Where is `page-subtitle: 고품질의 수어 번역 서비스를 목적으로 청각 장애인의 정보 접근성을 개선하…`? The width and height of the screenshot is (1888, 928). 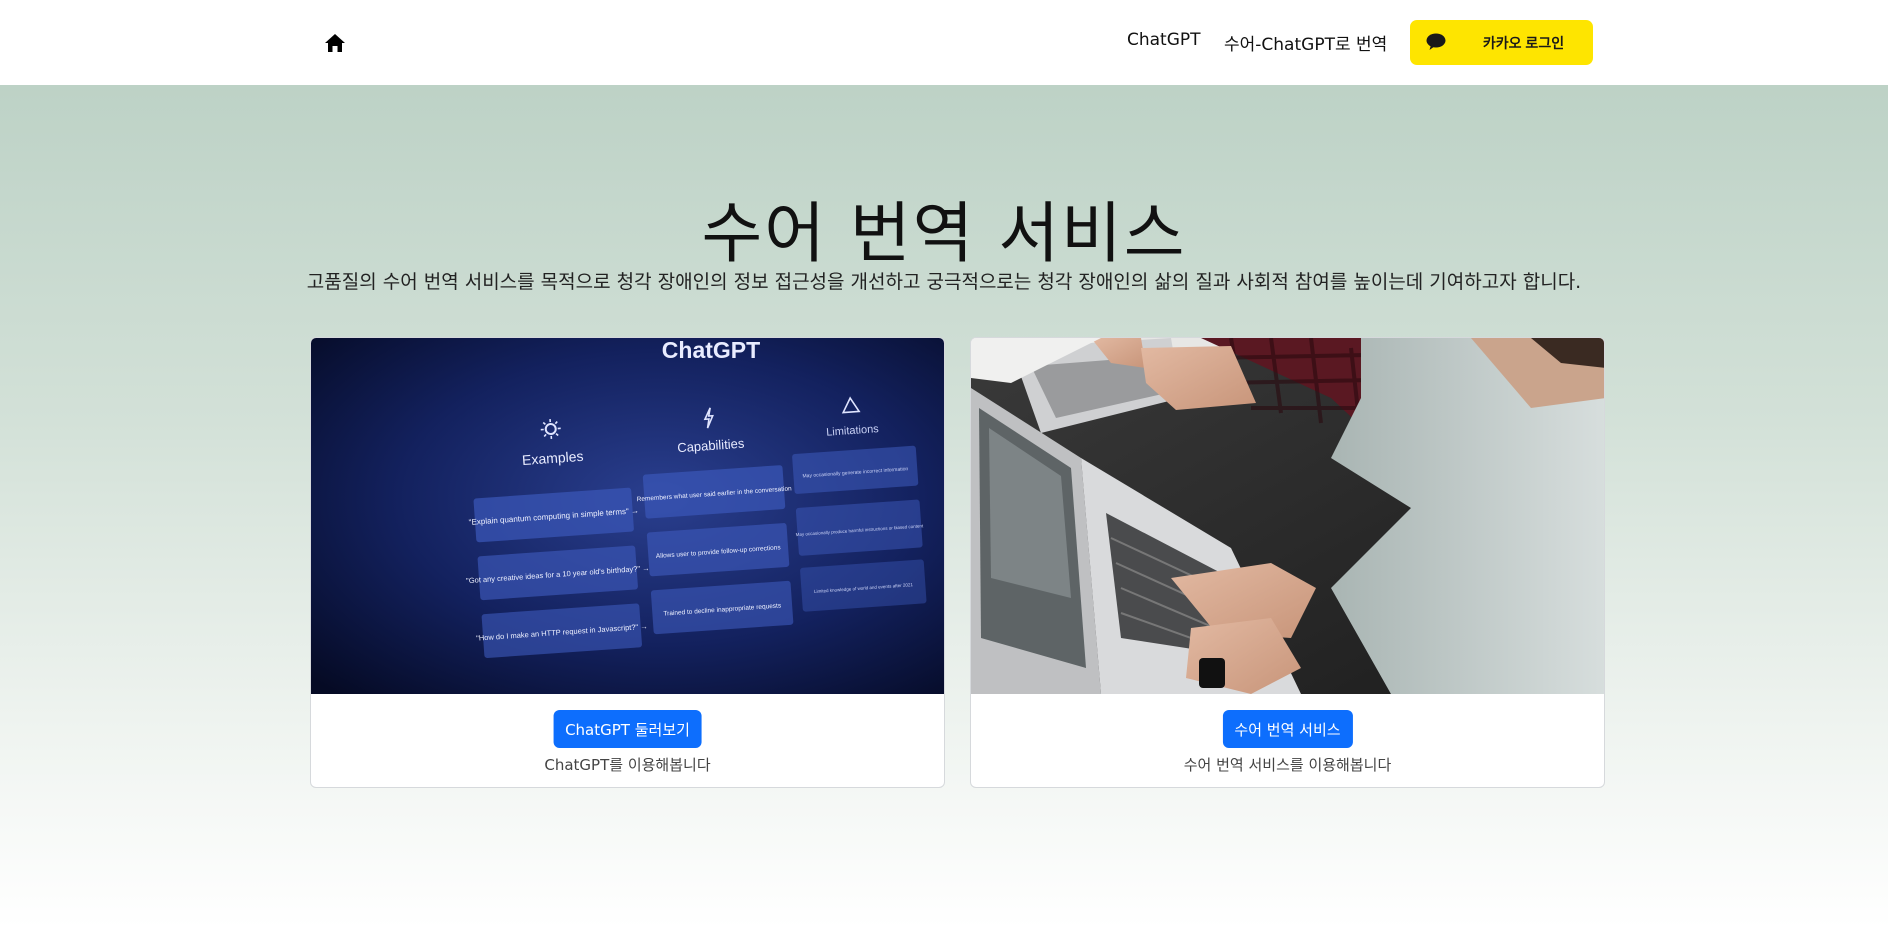
page-subtitle: 고품질의 수어 번역 서비스를 목적으로 청각 장애인의 정보 접근성을 개선하… is located at coordinates (944, 282).